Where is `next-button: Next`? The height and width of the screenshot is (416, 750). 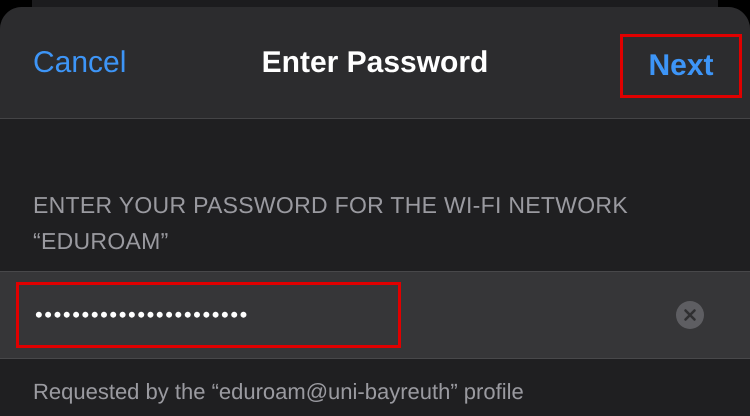
next-button: Next is located at coordinates (681, 66).